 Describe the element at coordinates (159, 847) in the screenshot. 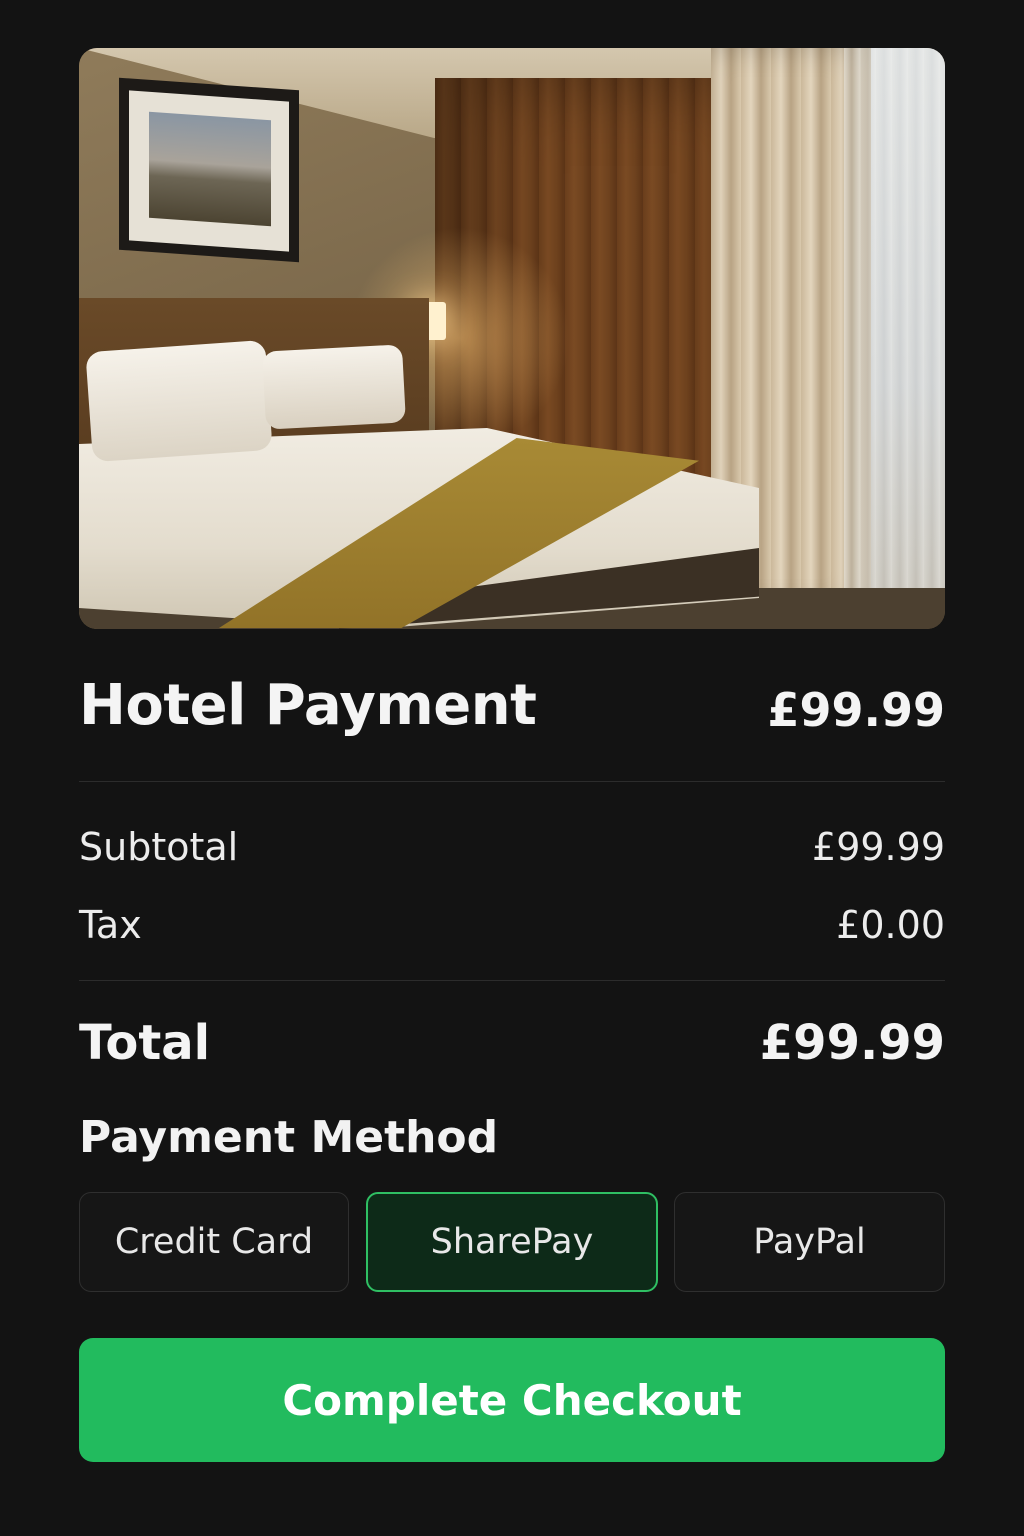

I see `subtotal-label: Subtotal` at that location.